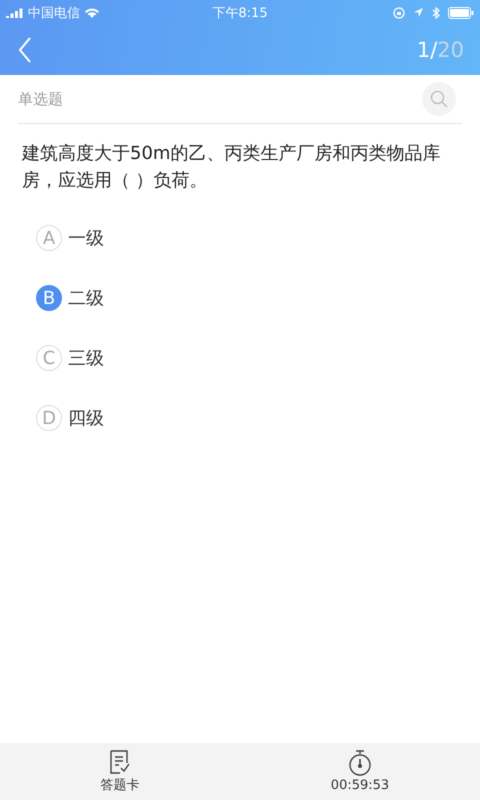  I want to click on search-button, so click(439, 99).